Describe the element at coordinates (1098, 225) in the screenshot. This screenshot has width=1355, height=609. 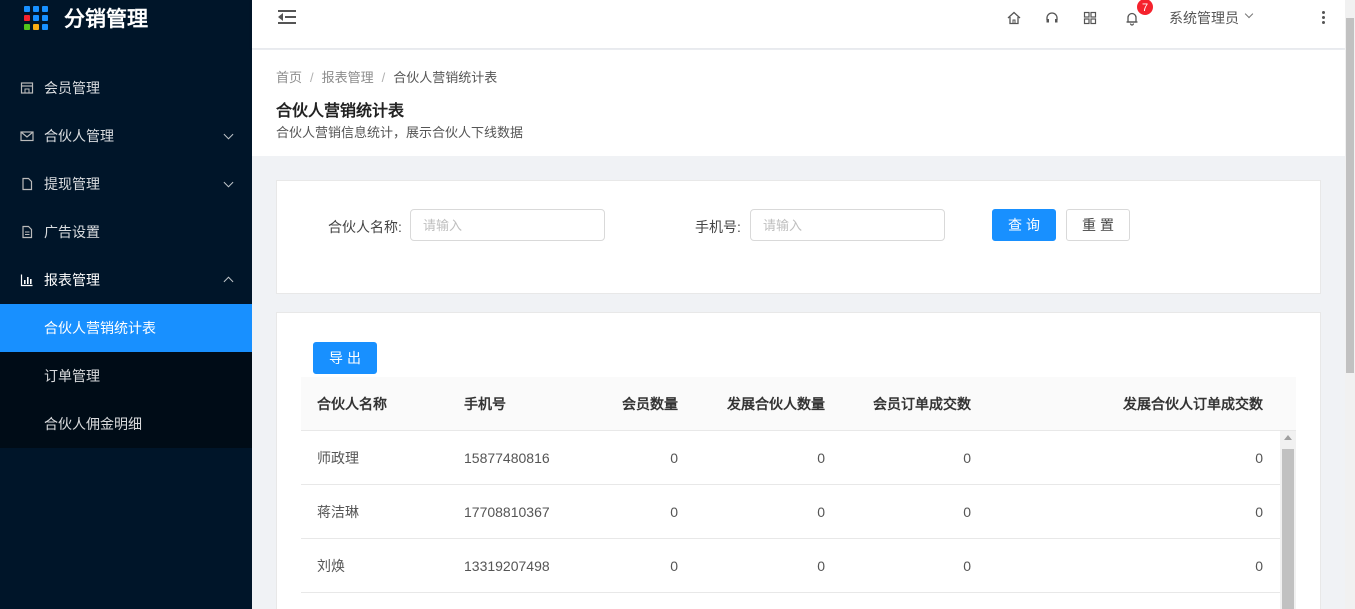
I see `reset-button: 重置` at that location.